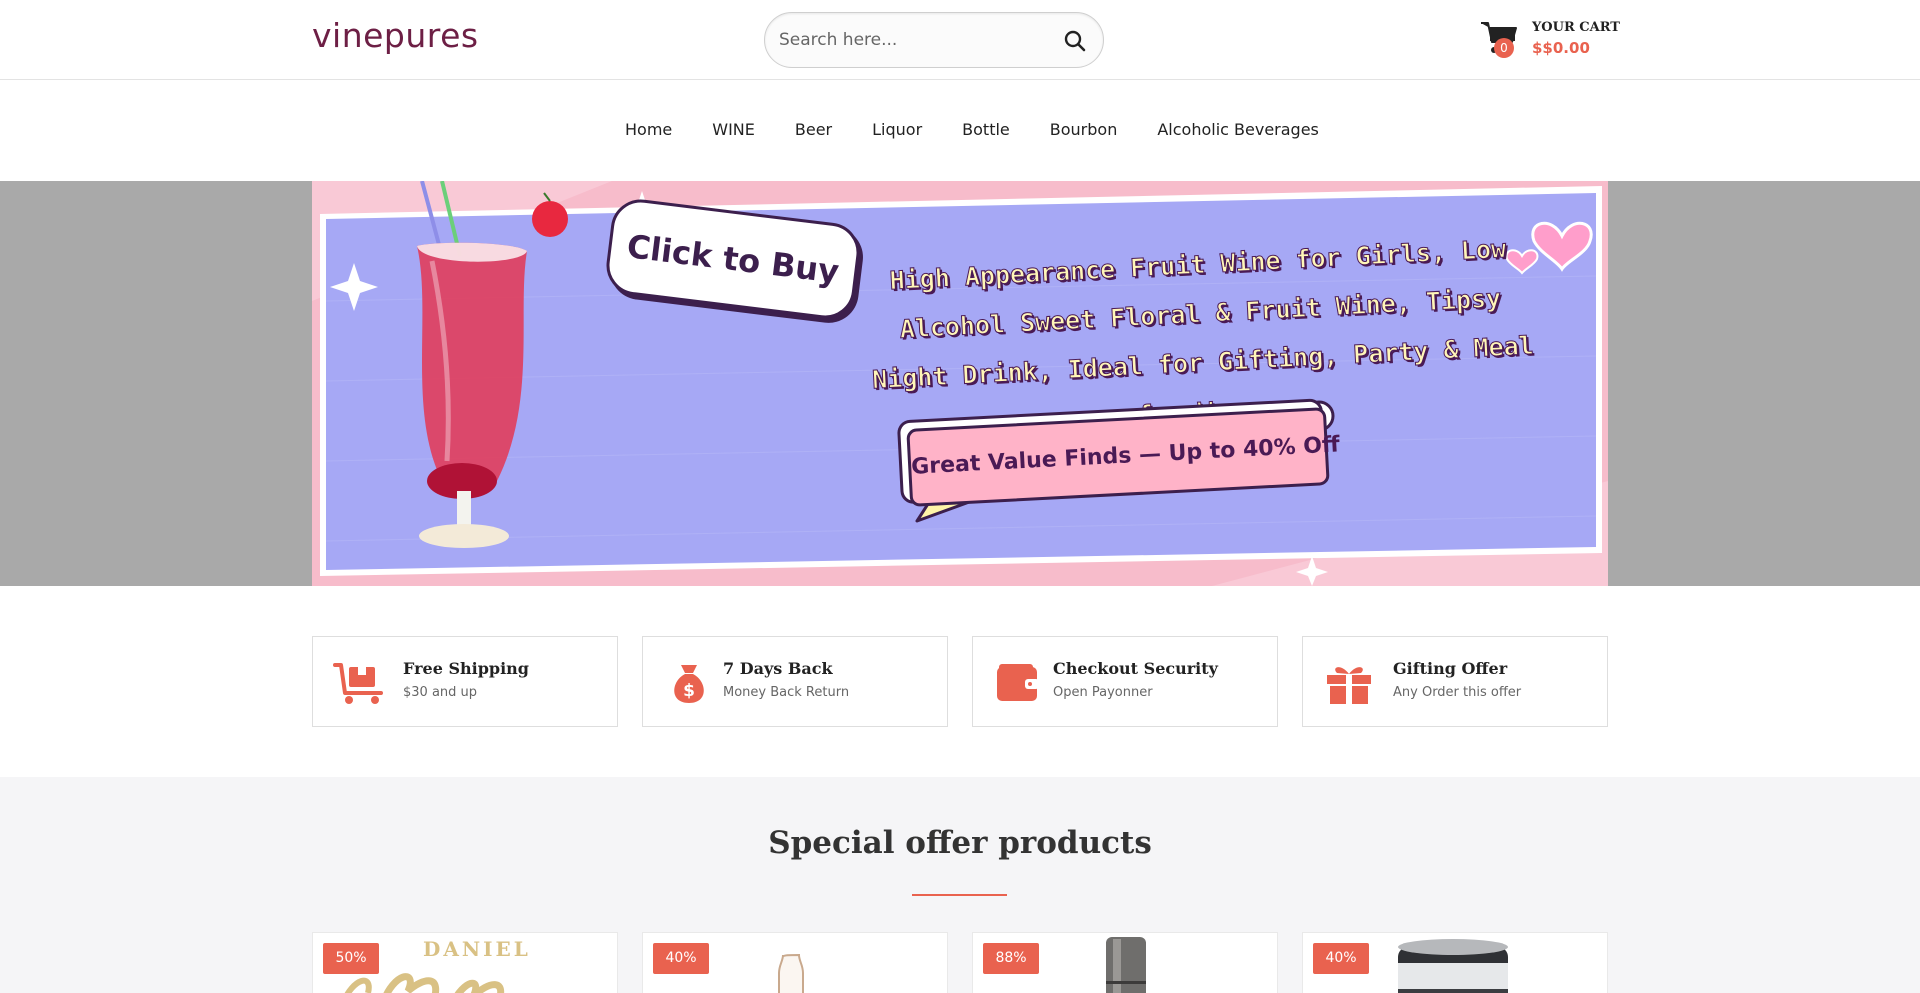 This screenshot has height=993, width=1920. I want to click on search-bar, so click(934, 40).